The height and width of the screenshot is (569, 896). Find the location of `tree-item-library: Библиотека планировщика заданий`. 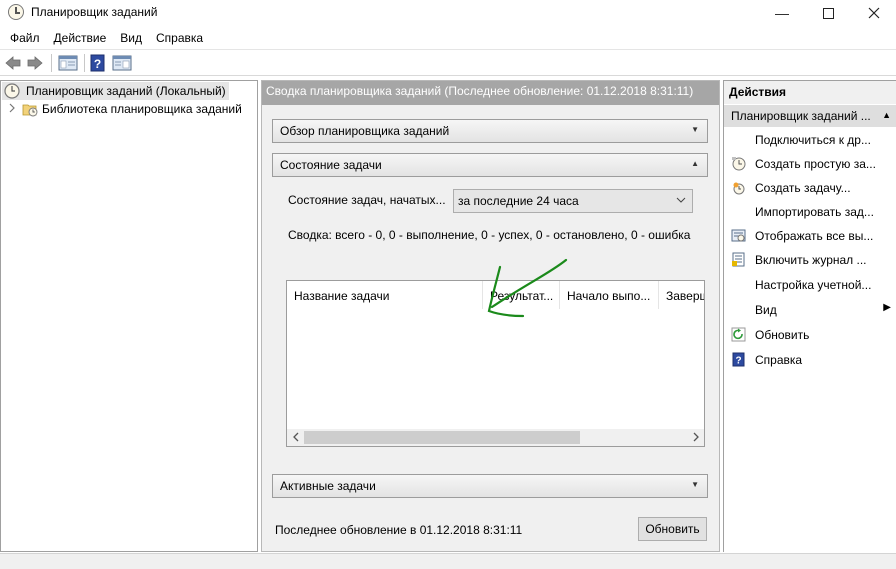

tree-item-library: Библиотека планировщика заданий is located at coordinates (122, 109).